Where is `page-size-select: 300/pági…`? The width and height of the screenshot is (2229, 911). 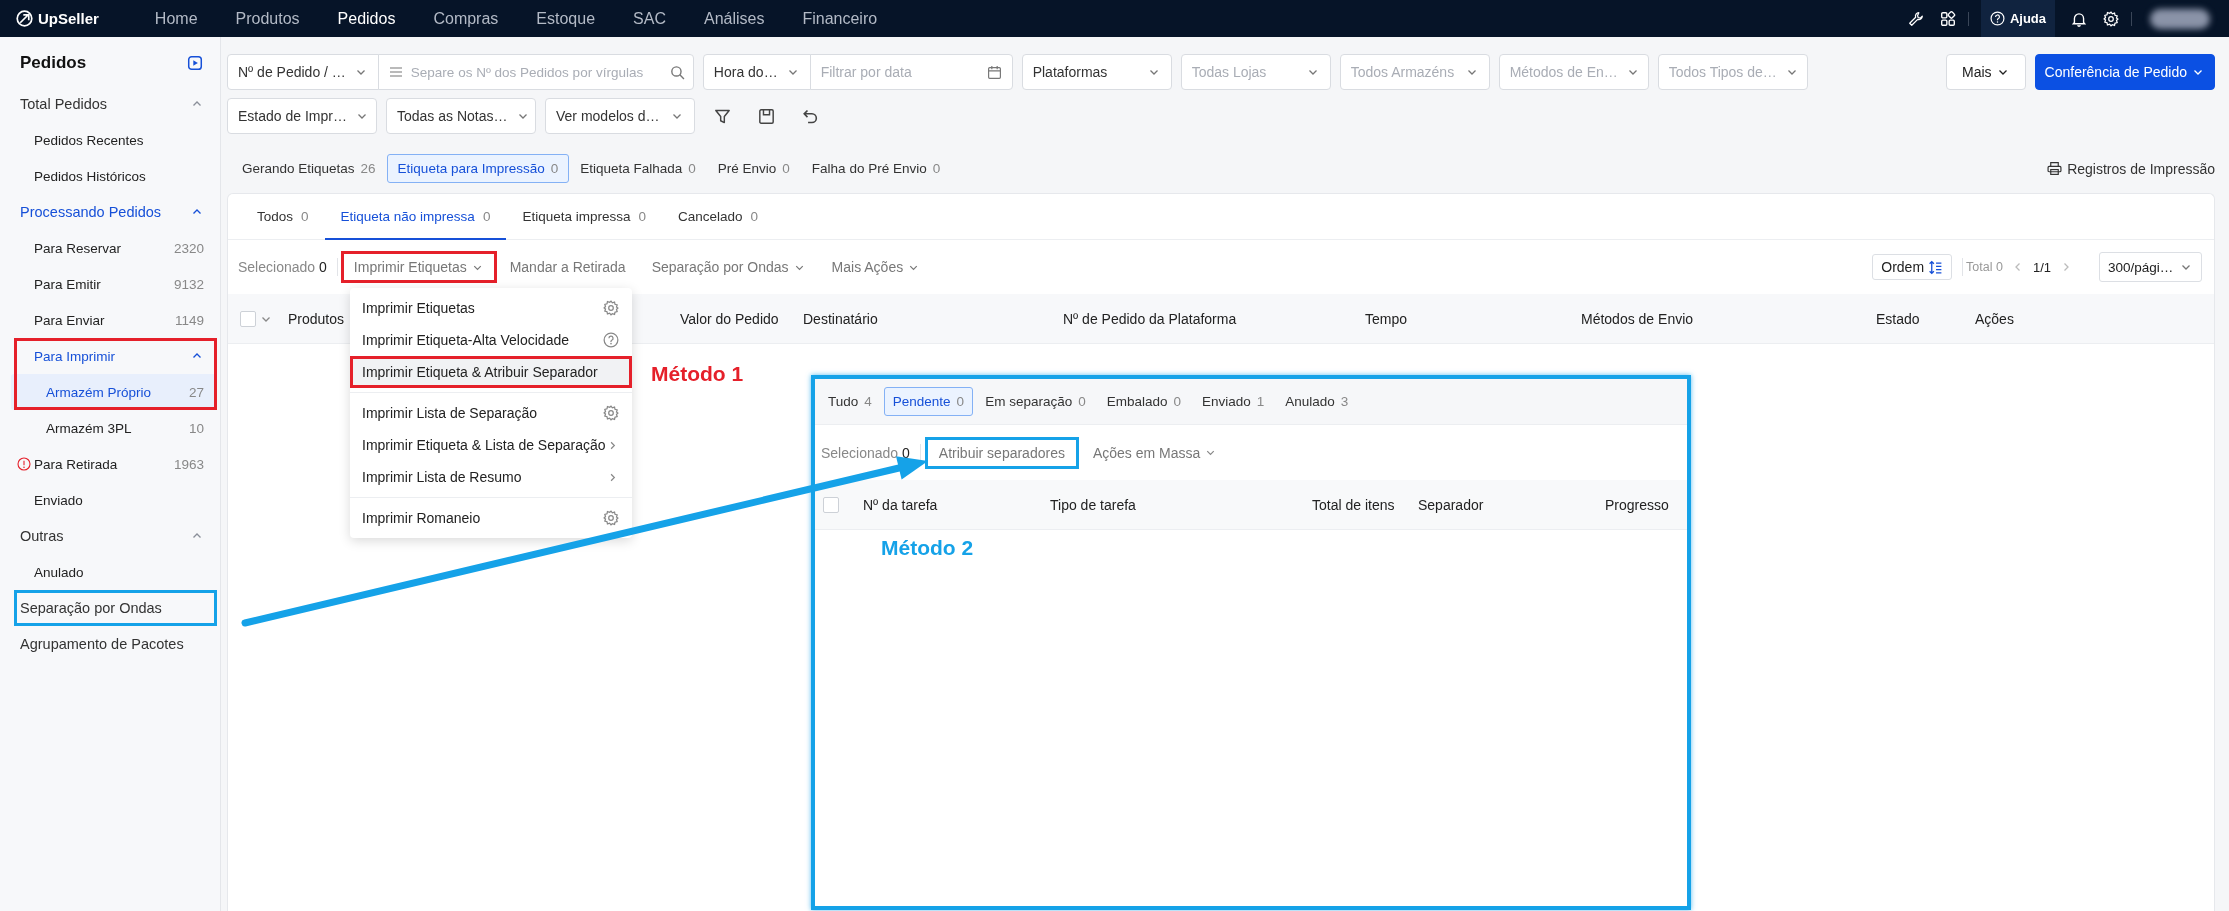
page-size-select: 300/pági… is located at coordinates (2150, 267).